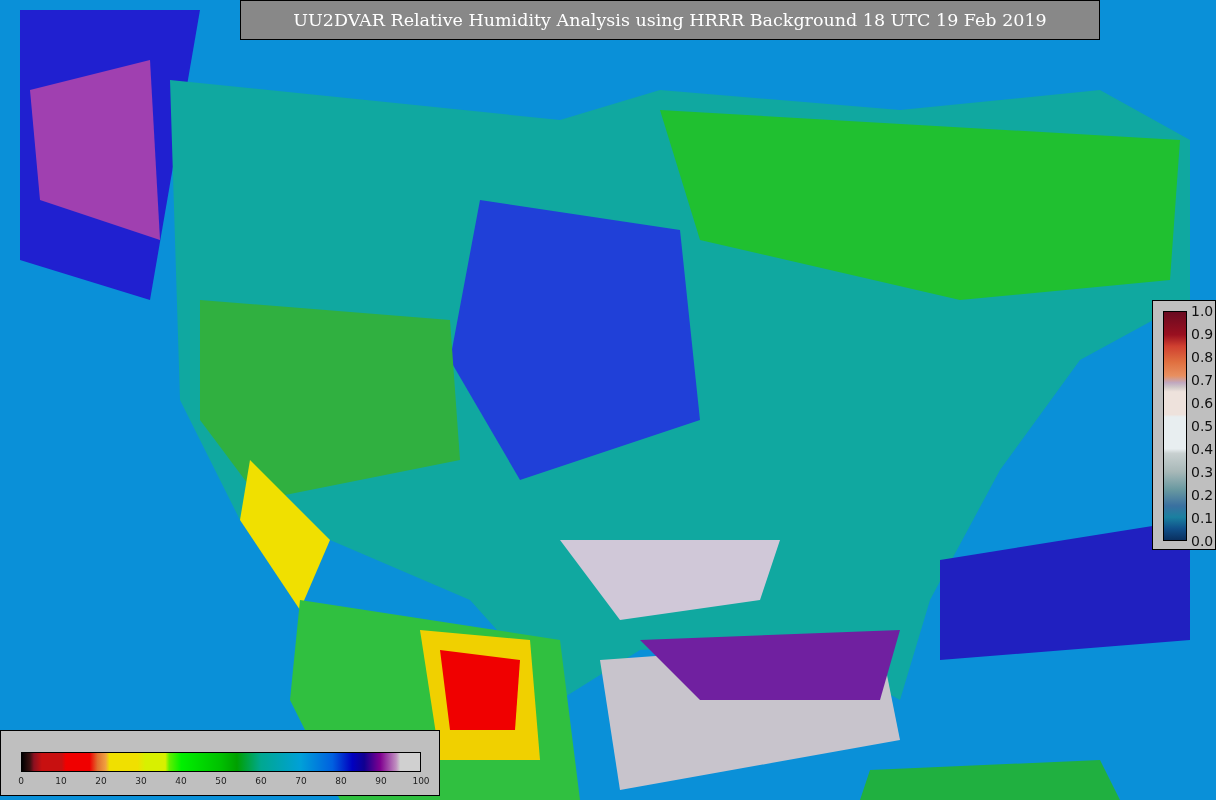 This screenshot has height=800, width=1216. I want to click on tick-label: 0.8, so click(1202, 357).